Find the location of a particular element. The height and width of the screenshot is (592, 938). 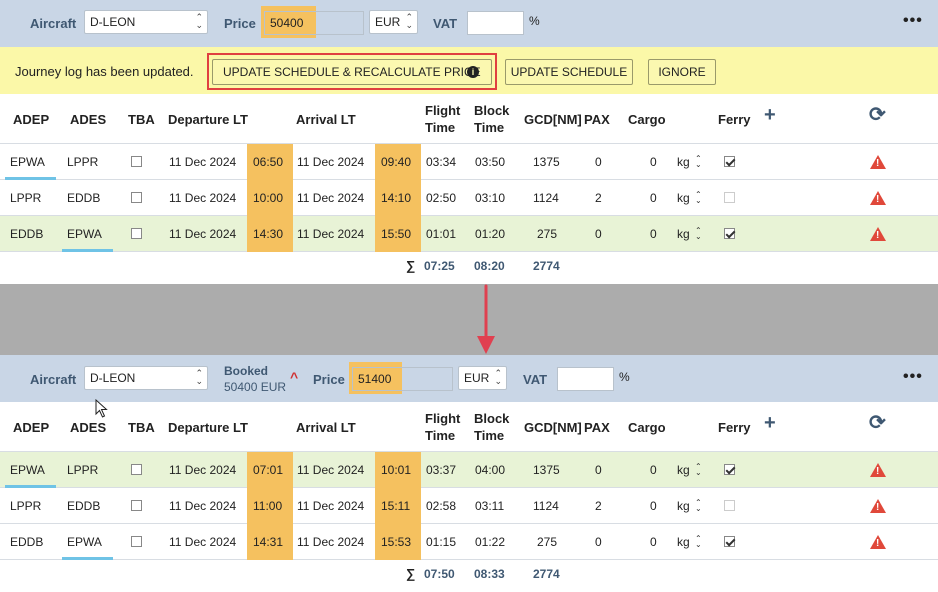

sum-gcd: 2774 is located at coordinates (546, 574).